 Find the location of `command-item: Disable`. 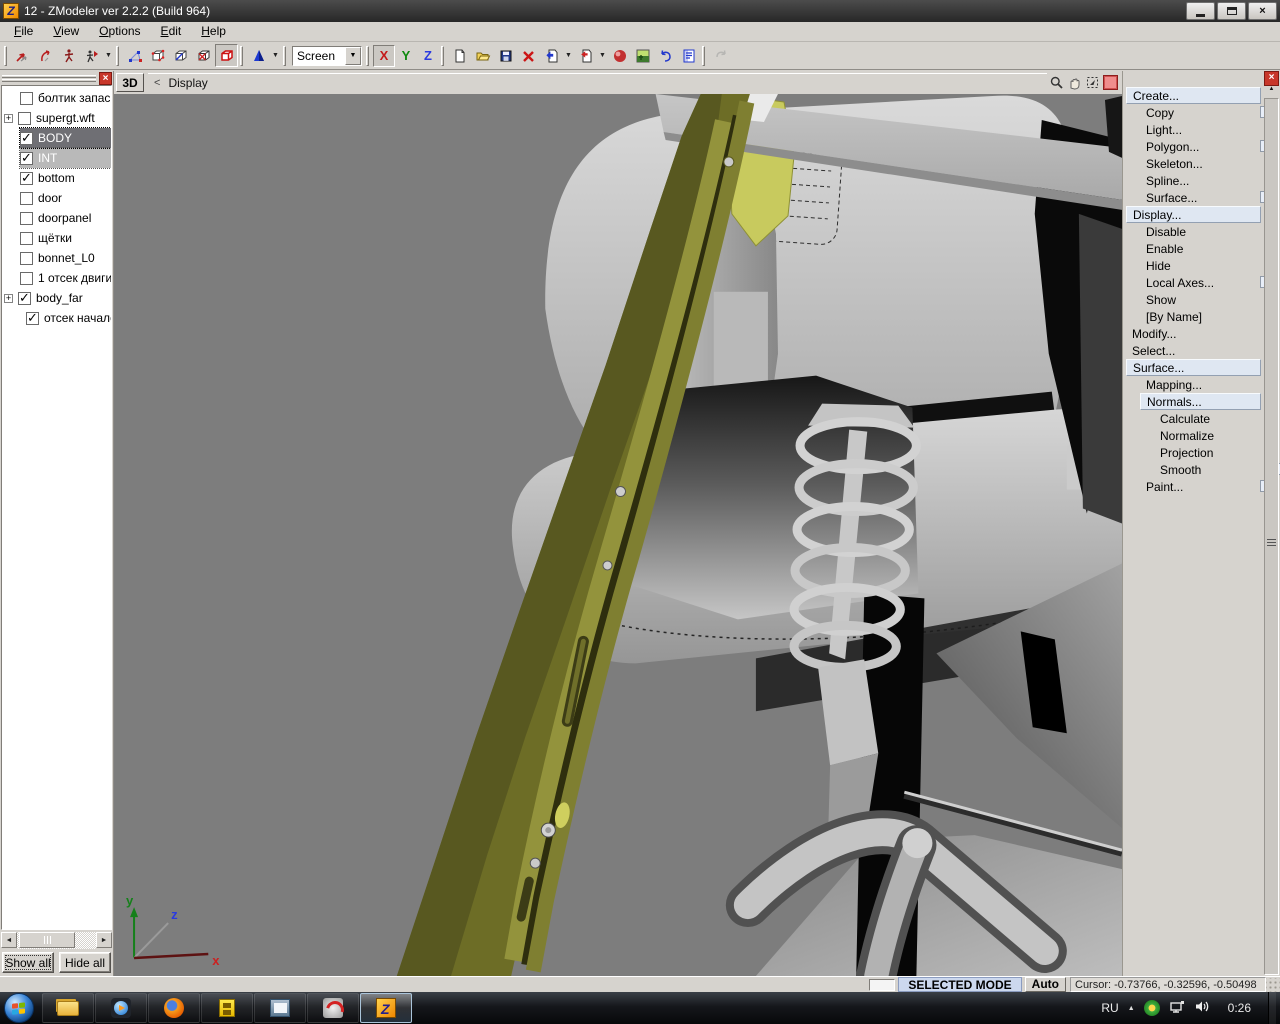

command-item: Disable is located at coordinates (1200, 231).